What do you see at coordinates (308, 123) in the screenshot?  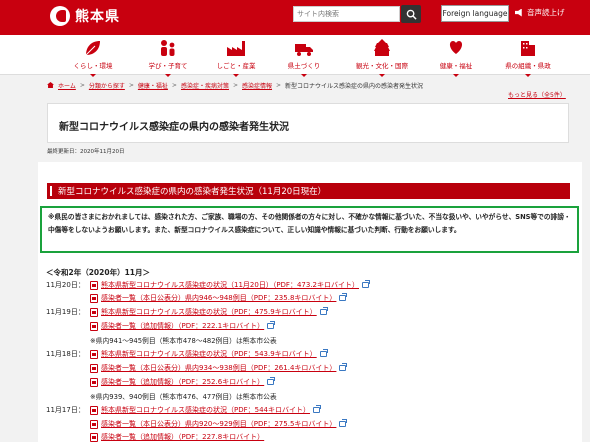 I see `page-title-box: 新型コロナウイルス感染症の県内の感染者発生状況` at bounding box center [308, 123].